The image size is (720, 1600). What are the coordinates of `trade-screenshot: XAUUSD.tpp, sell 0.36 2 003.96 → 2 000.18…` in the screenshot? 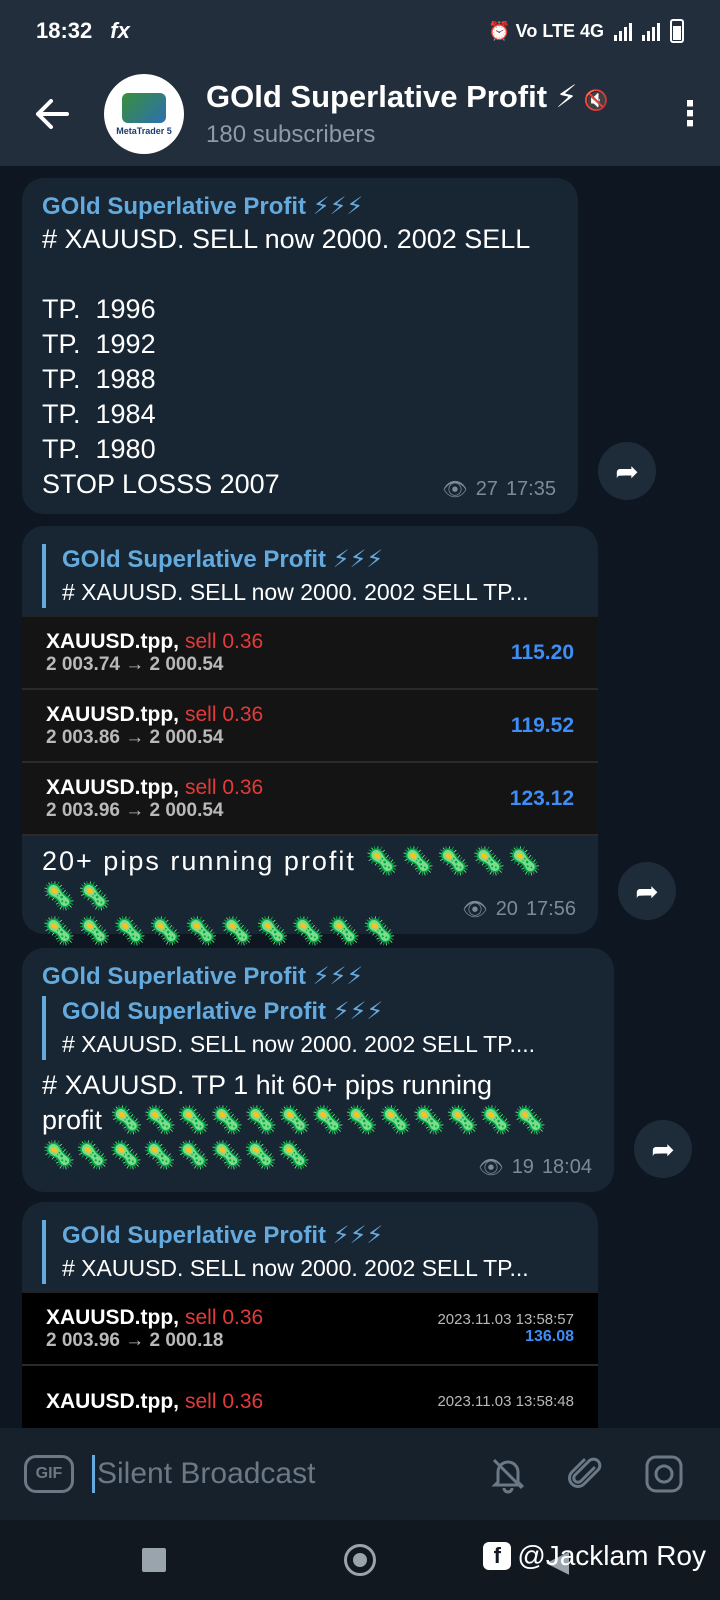 It's located at (310, 1360).